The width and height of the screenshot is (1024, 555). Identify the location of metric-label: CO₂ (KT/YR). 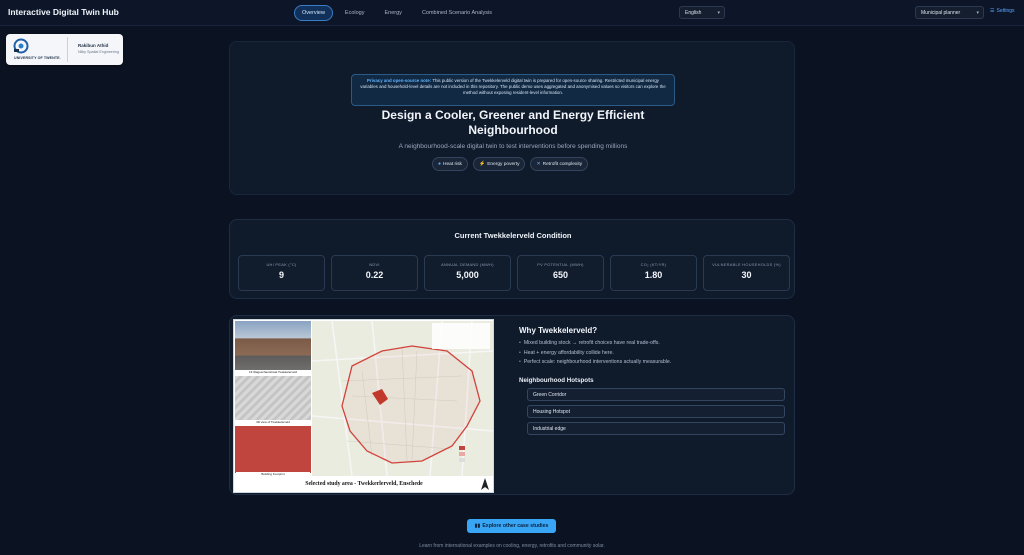
(653, 264).